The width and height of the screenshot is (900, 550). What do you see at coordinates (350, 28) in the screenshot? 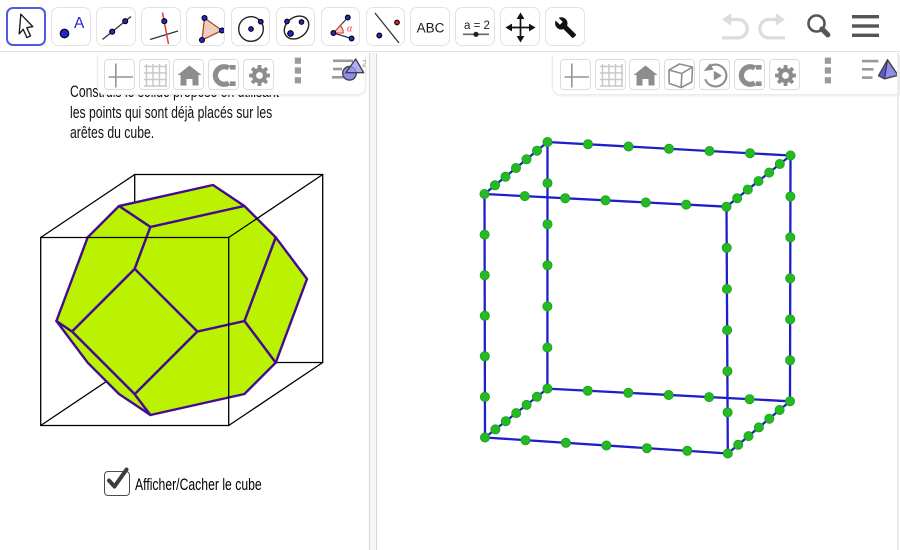
I see `svg-text: α` at bounding box center [350, 28].